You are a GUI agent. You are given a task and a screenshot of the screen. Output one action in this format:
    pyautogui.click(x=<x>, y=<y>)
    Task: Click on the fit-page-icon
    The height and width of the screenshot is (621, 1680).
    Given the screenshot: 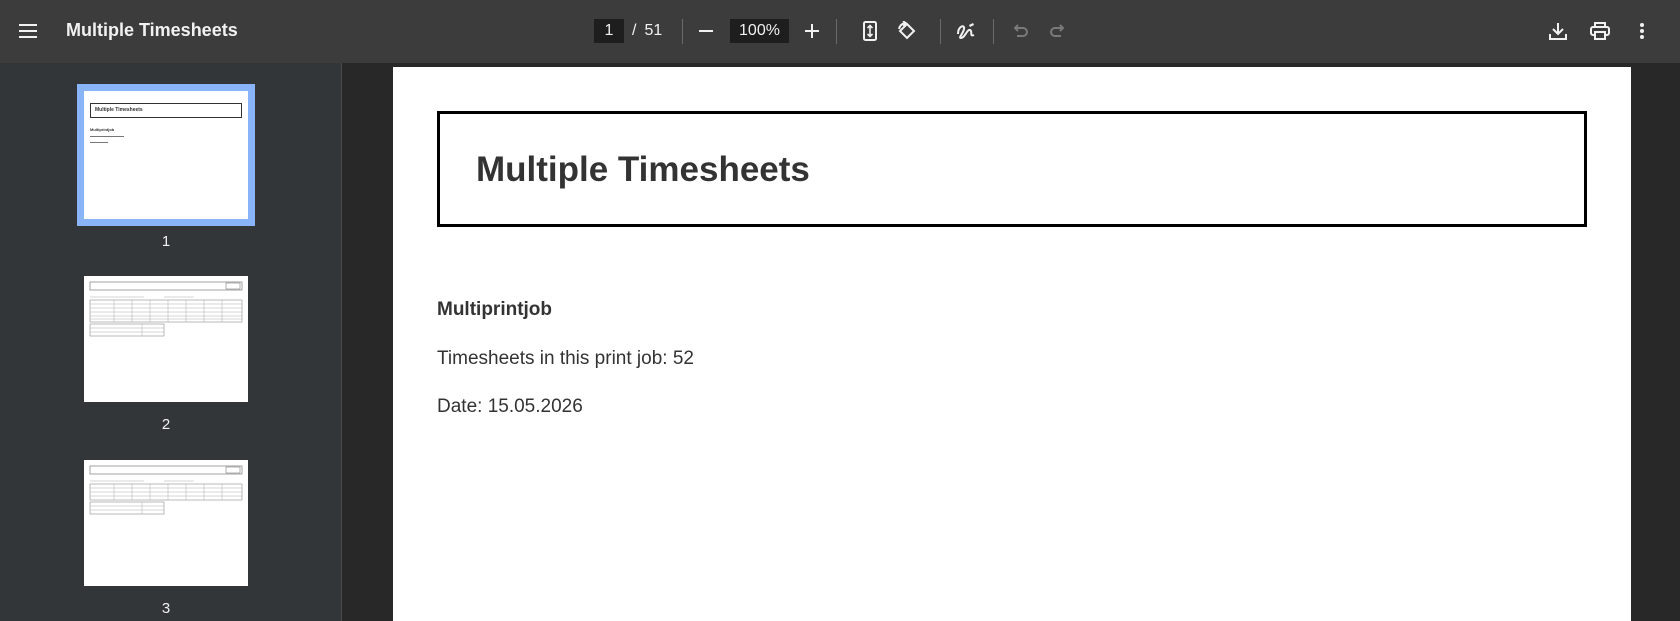 What is the action you would take?
    pyautogui.click(x=870, y=31)
    